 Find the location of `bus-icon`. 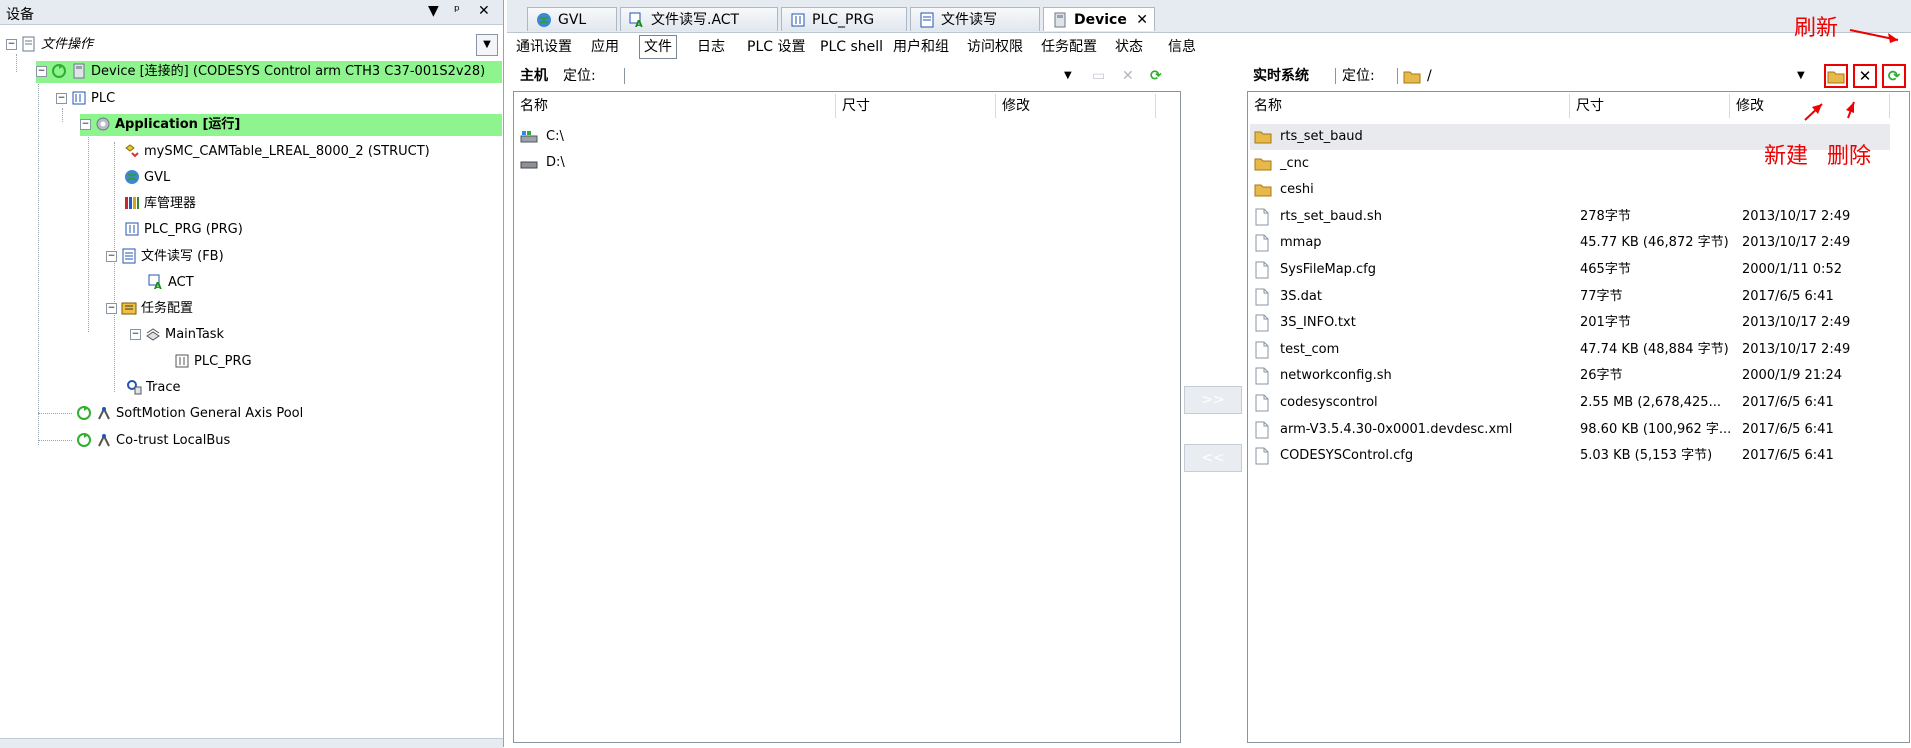

bus-icon is located at coordinates (104, 440).